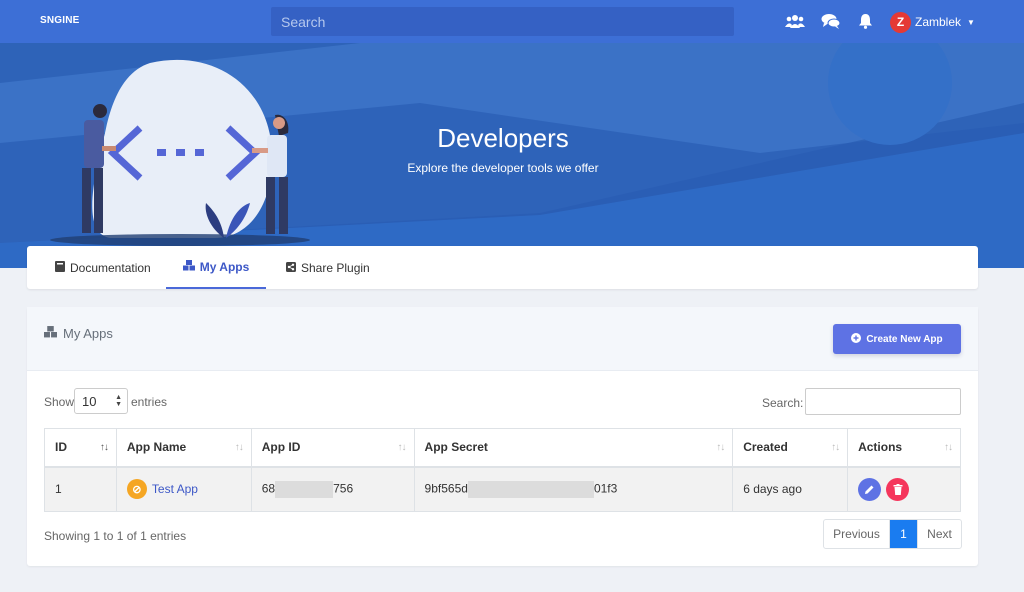 The width and height of the screenshot is (1024, 592). I want to click on chat-icon, so click(831, 21).